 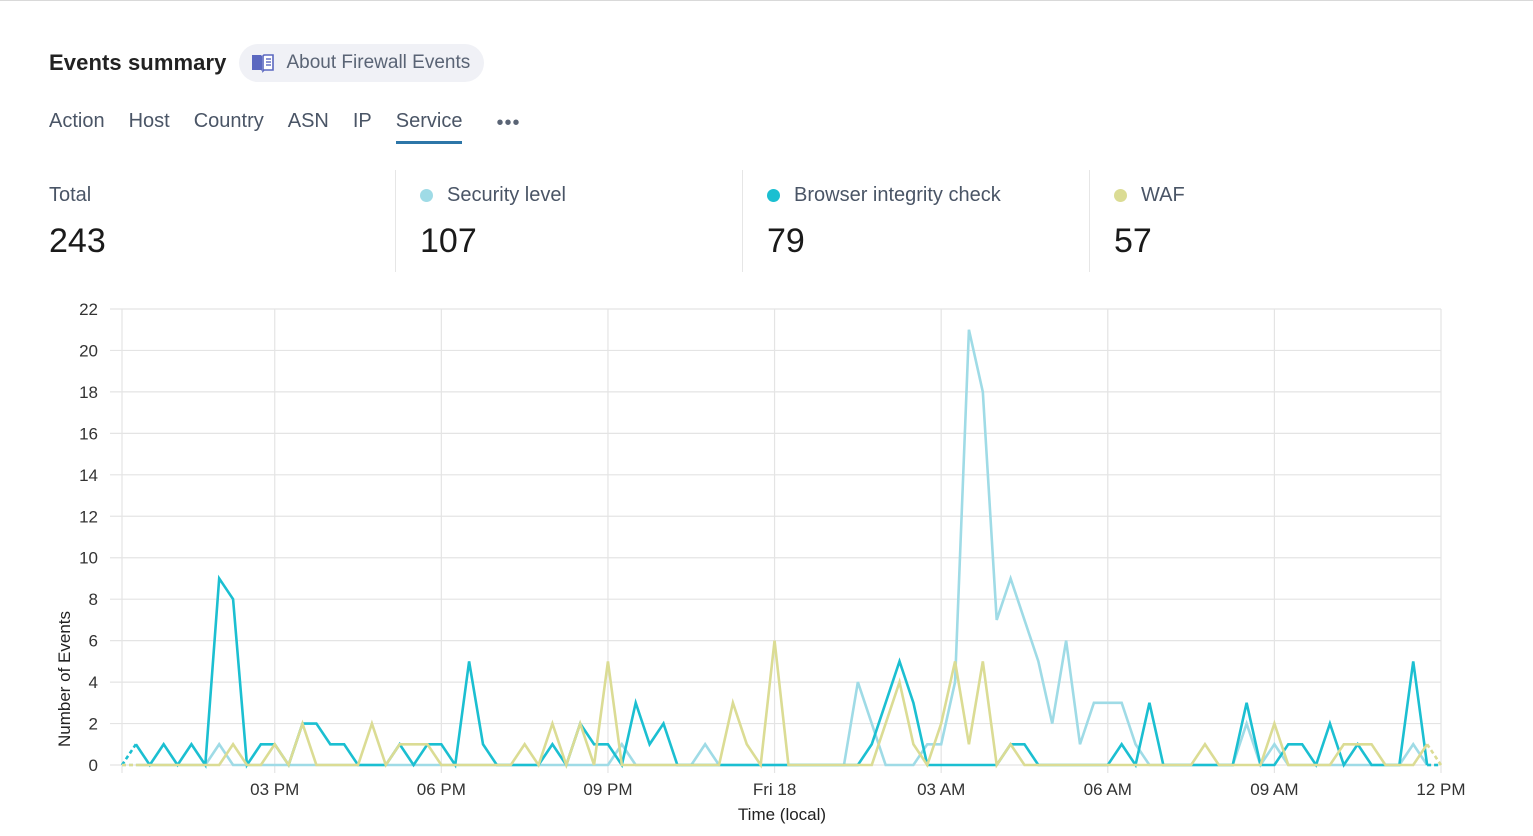 I want to click on x-tick-label: 06 AM, so click(x=1108, y=789).